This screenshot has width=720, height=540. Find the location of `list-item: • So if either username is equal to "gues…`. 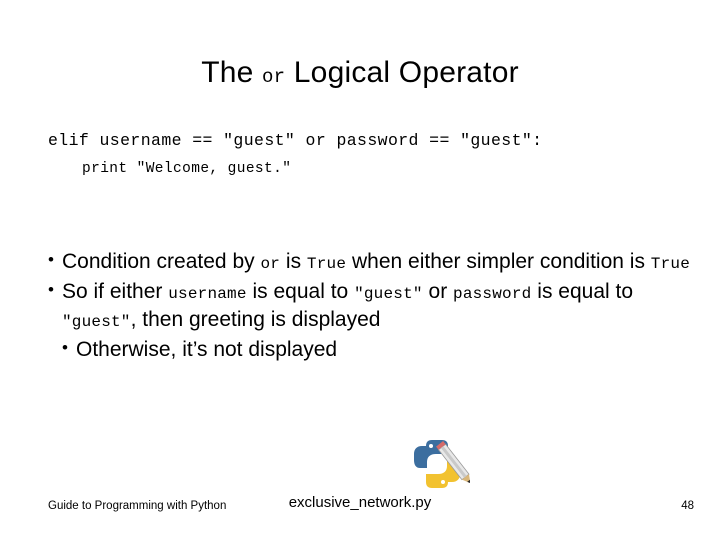

list-item: • So if either username is equal to "gues… is located at coordinates (365, 306).